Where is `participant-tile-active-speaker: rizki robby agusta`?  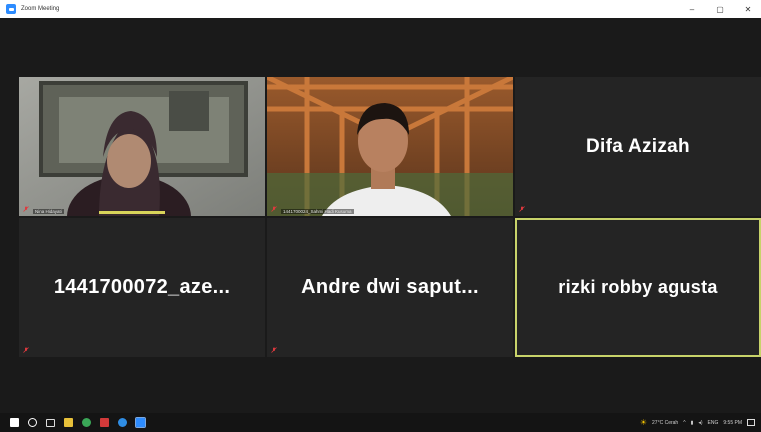 participant-tile-active-speaker: rizki robby agusta is located at coordinates (638, 287).